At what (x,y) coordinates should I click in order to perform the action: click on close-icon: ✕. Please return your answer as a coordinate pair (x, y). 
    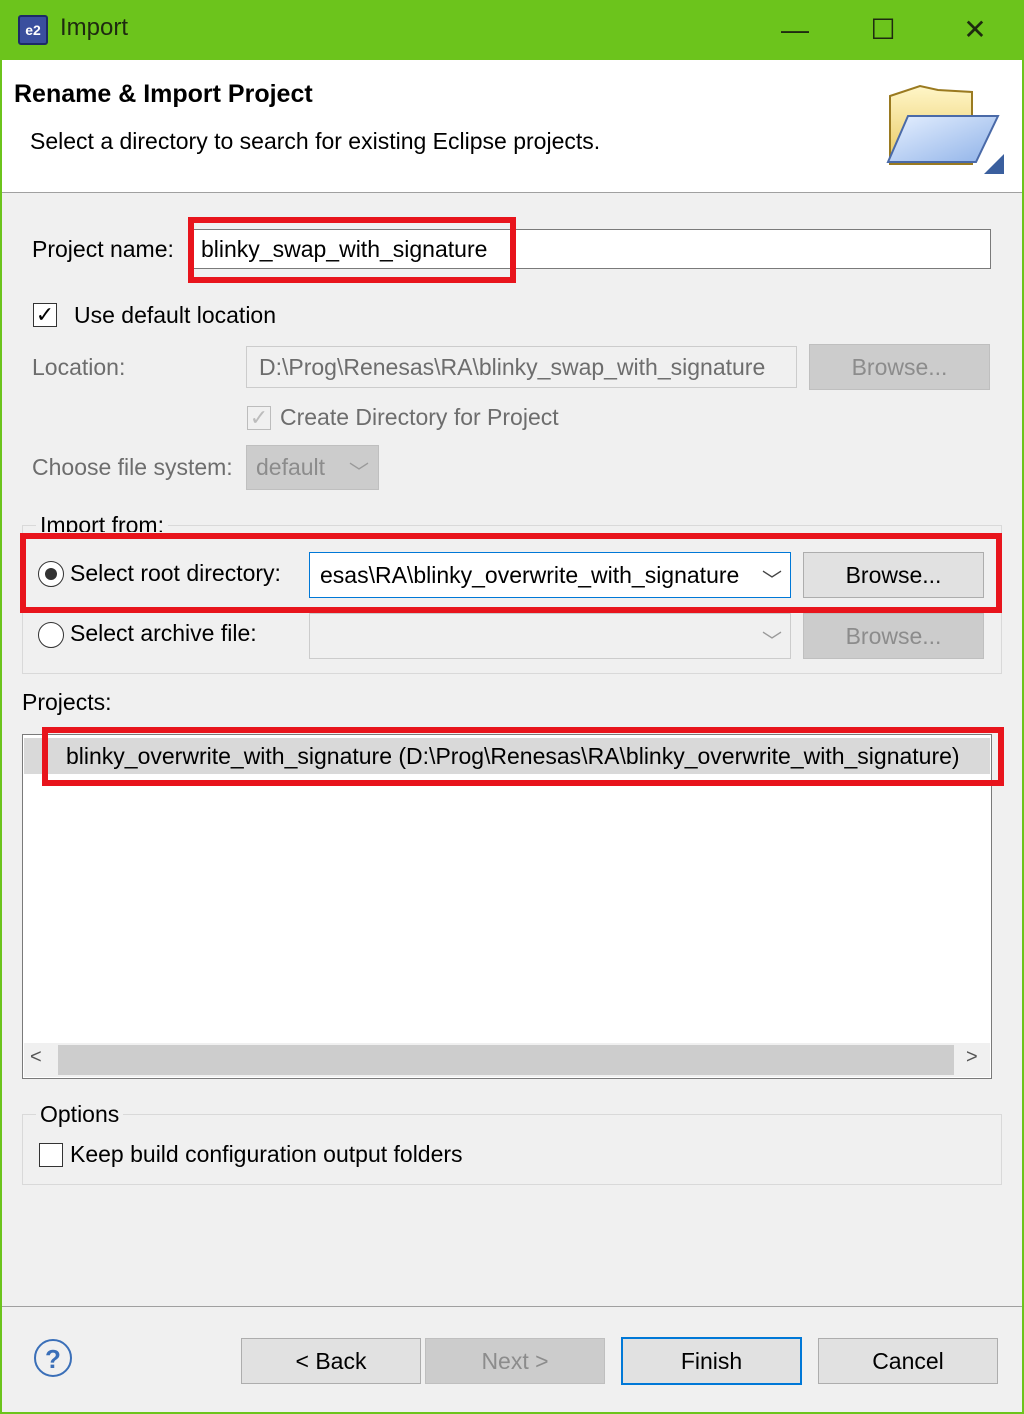
    Looking at the image, I should click on (975, 29).